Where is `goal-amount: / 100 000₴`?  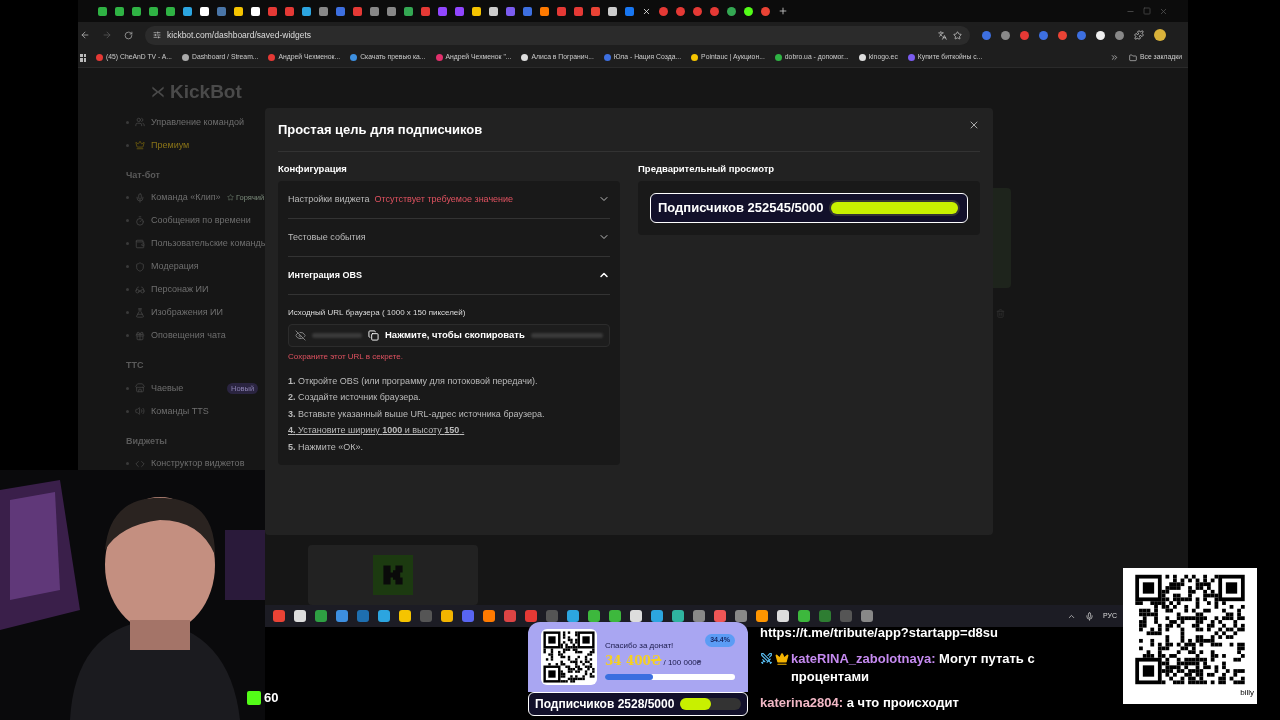 goal-amount: / 100 000₴ is located at coordinates (682, 663).